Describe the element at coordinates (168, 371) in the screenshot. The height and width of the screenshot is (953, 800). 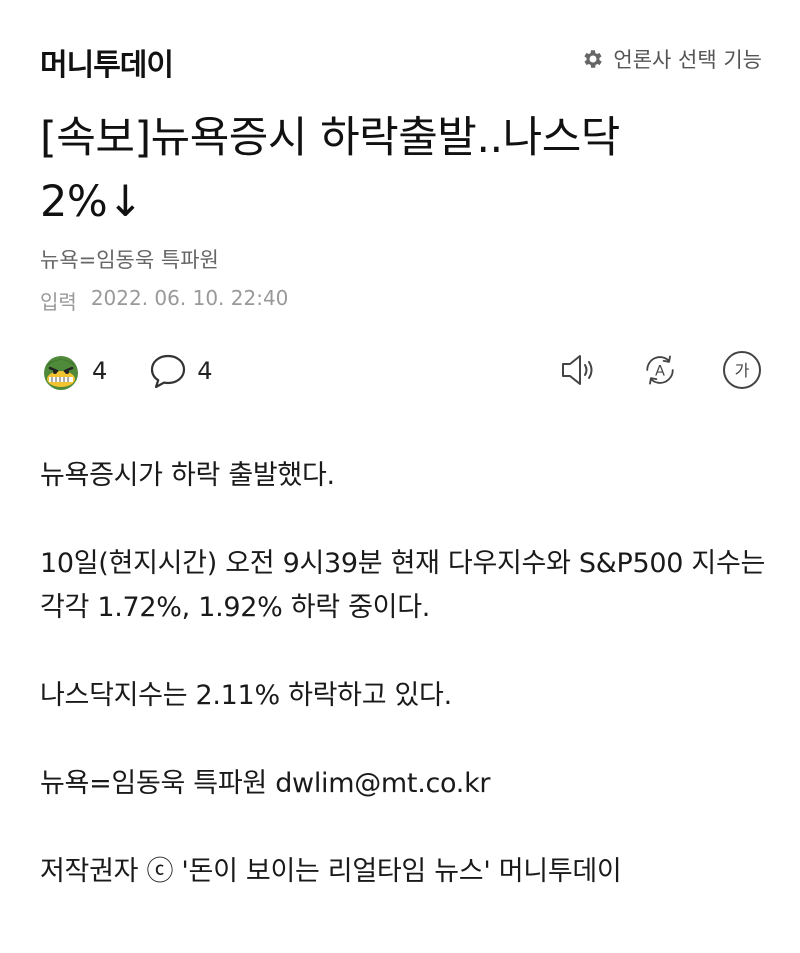
I see `comment-bubble-icon` at that location.